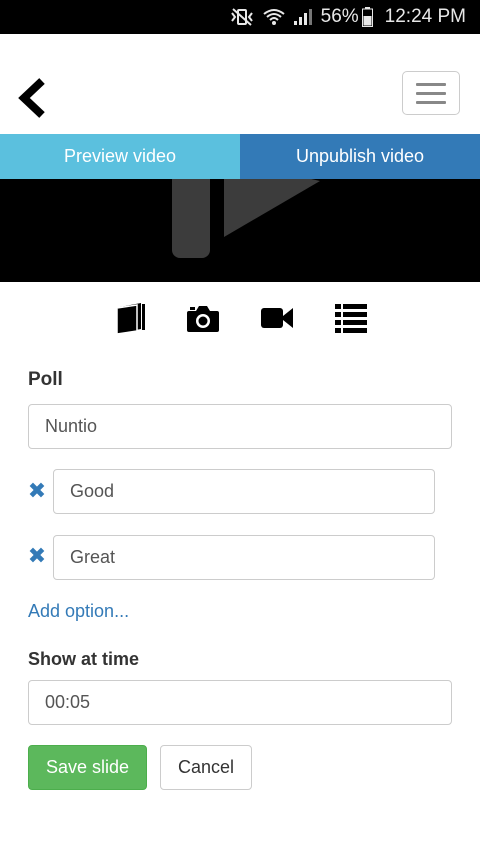 The height and width of the screenshot is (854, 480). Describe the element at coordinates (244, 491) in the screenshot. I see `poll-option-1-input: Good` at that location.